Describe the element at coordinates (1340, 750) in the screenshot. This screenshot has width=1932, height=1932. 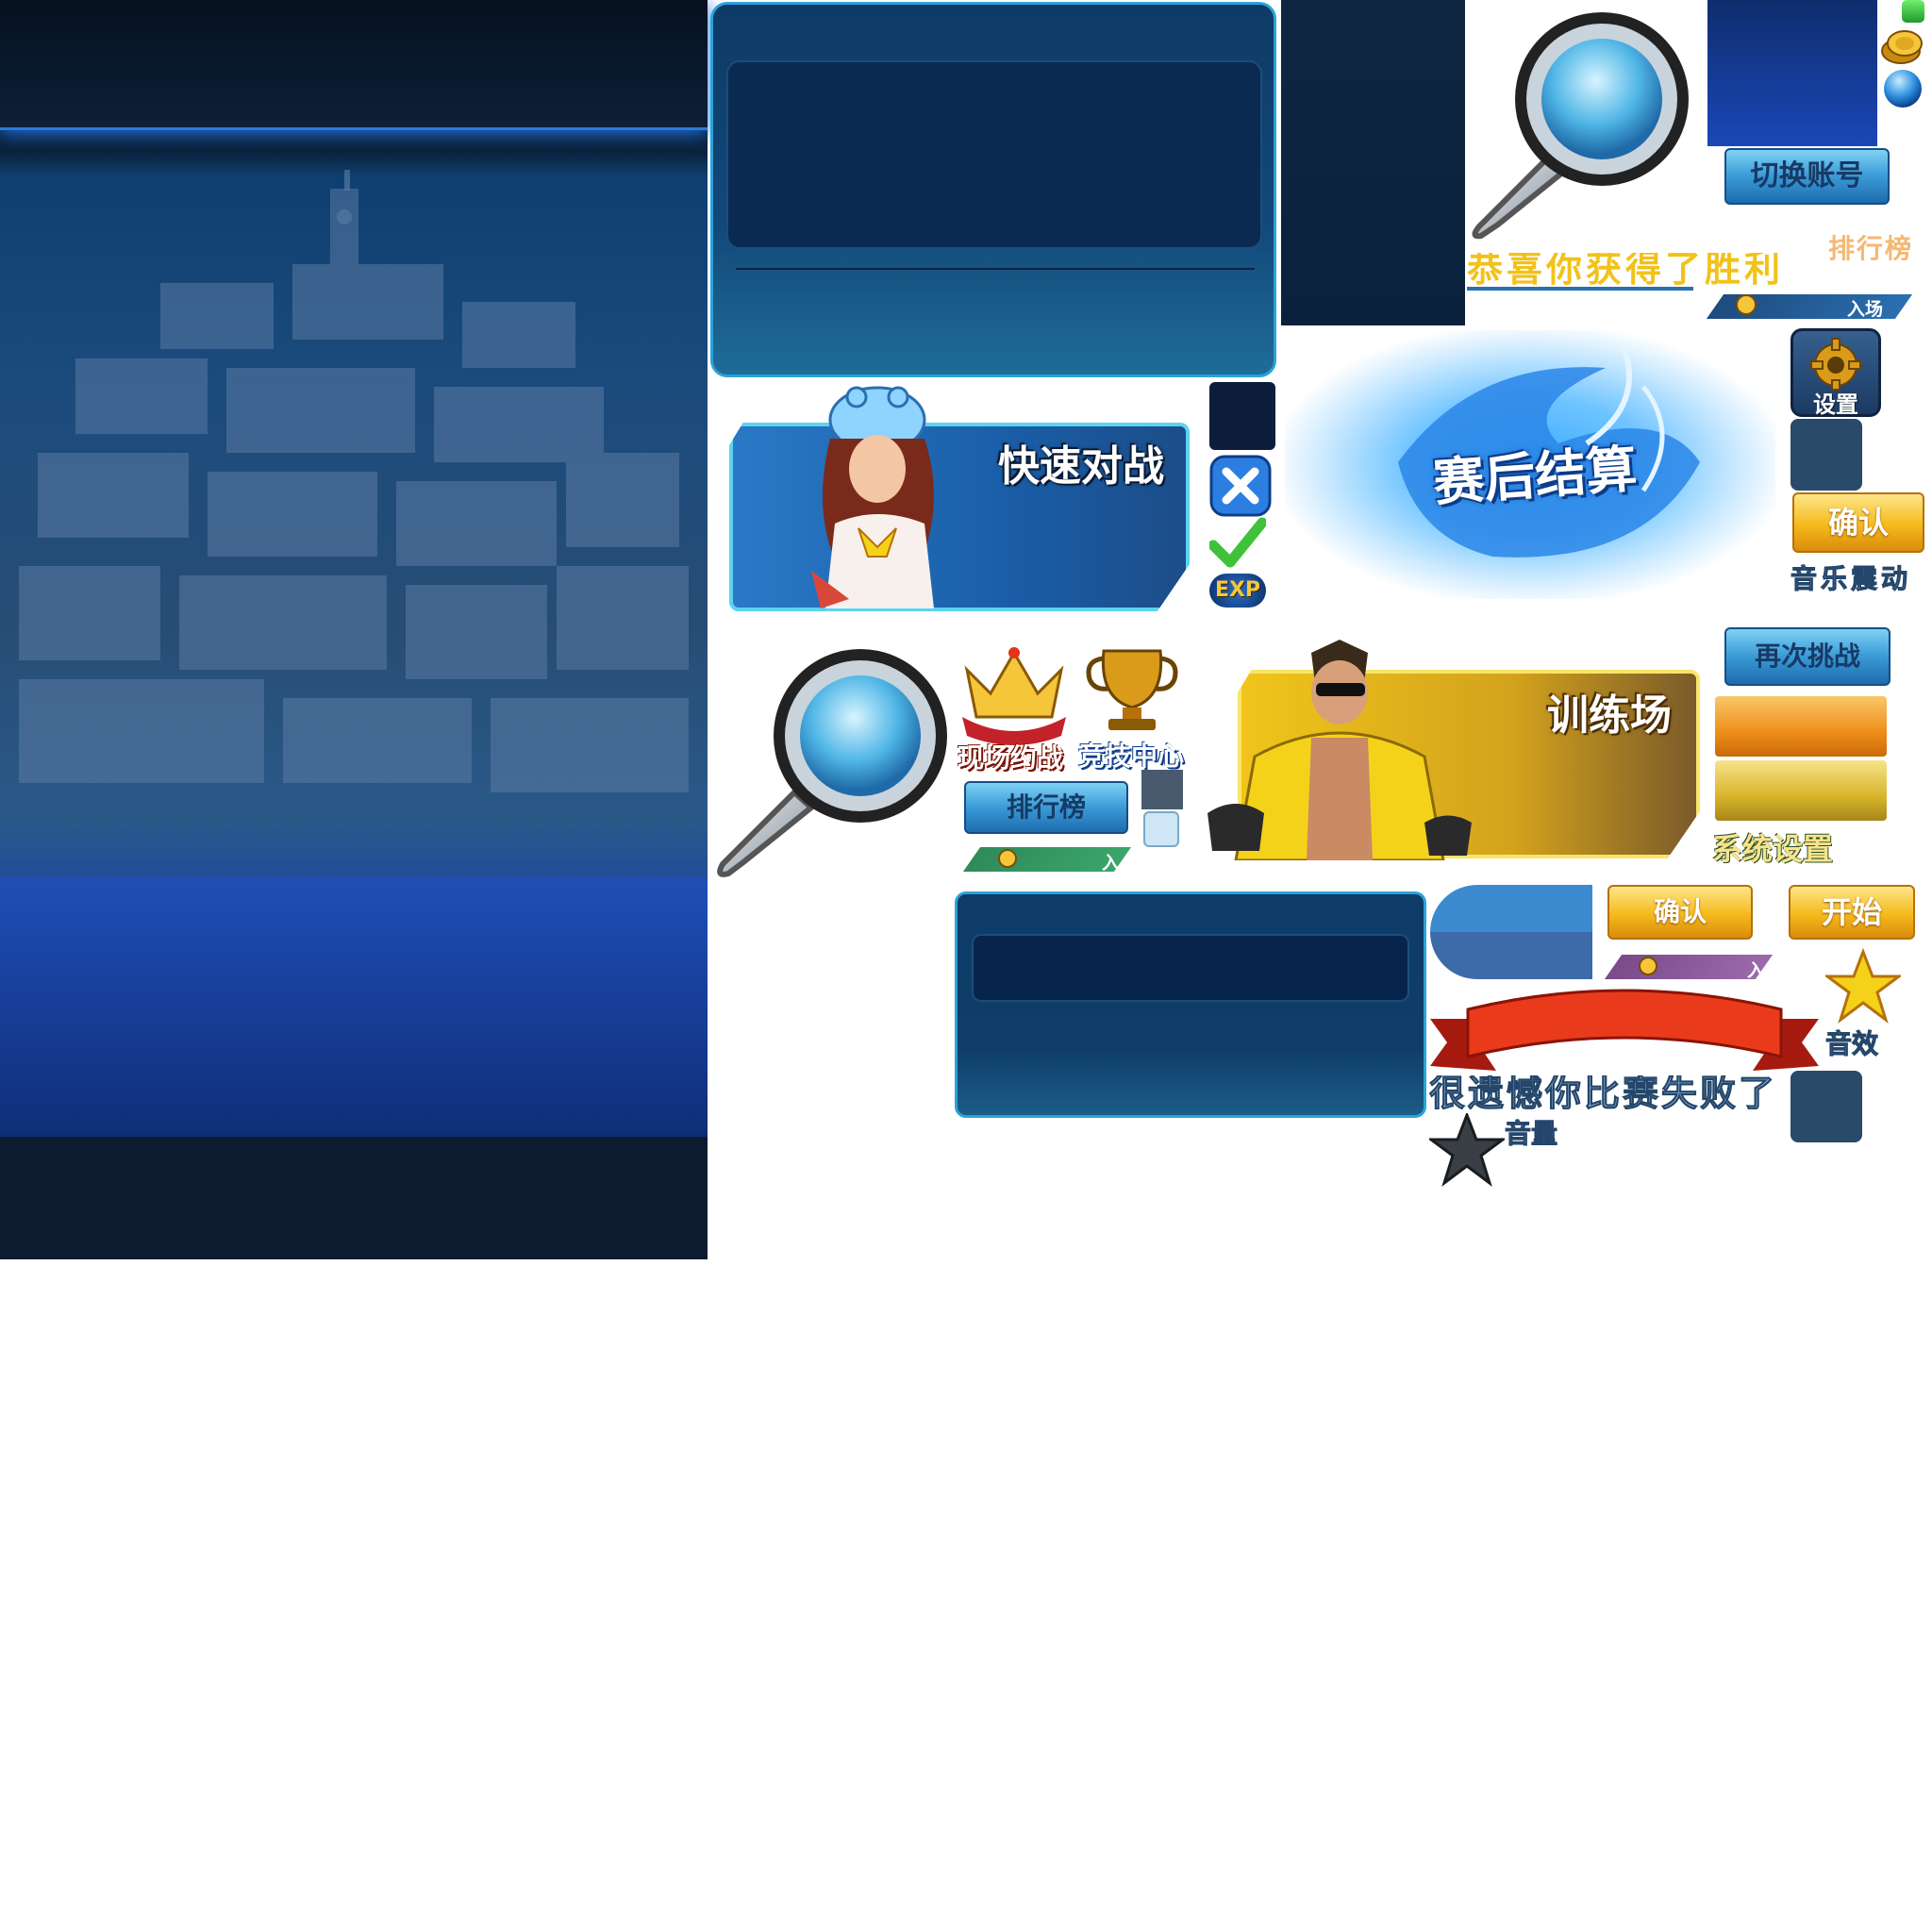
I see `training-character` at that location.